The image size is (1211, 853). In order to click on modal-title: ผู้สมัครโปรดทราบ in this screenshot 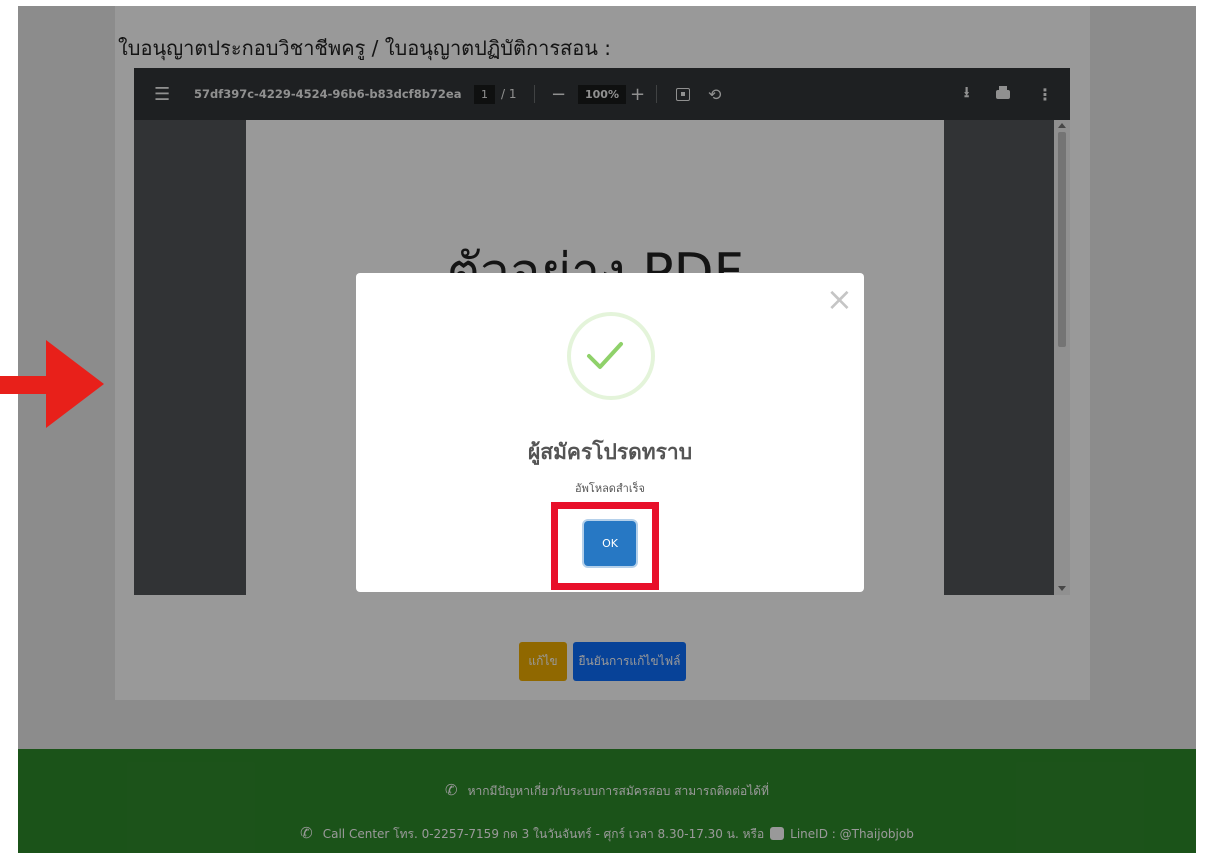, I will do `click(610, 452)`.